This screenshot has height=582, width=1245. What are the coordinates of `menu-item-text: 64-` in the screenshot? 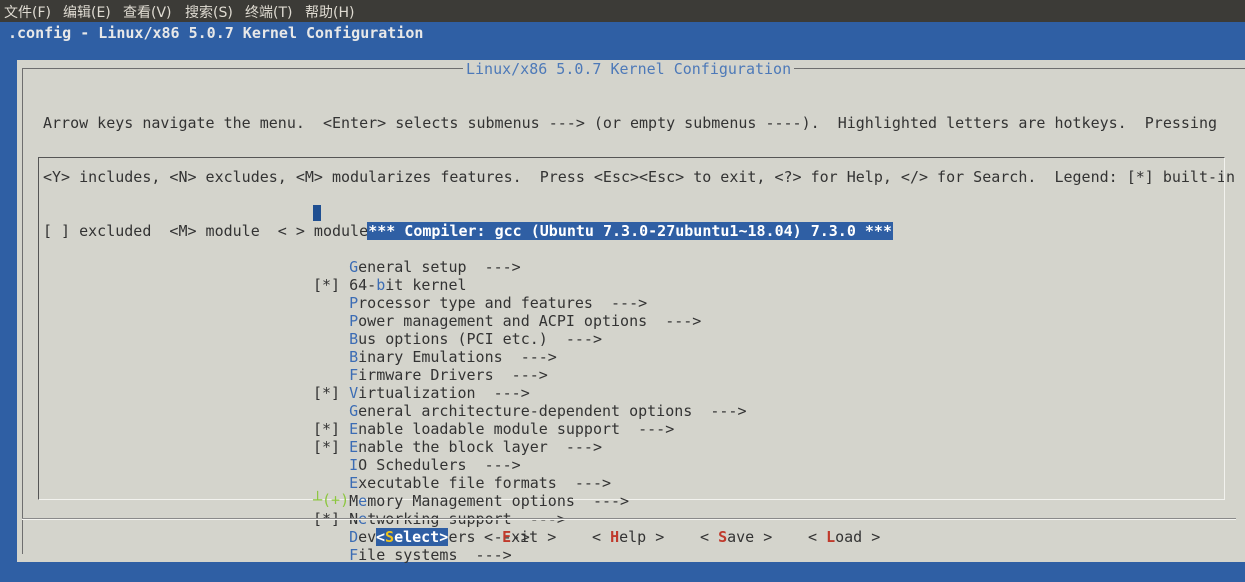 It's located at (363, 285).